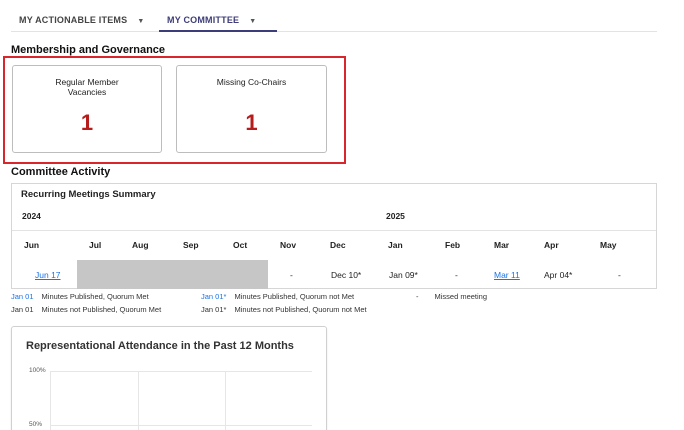  What do you see at coordinates (31, 216) in the screenshot?
I see `year-label: 2024` at bounding box center [31, 216].